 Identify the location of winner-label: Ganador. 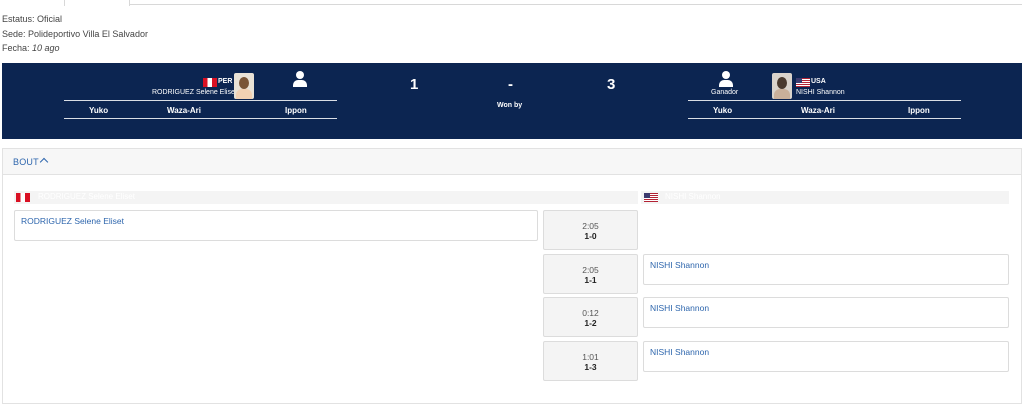
(725, 92).